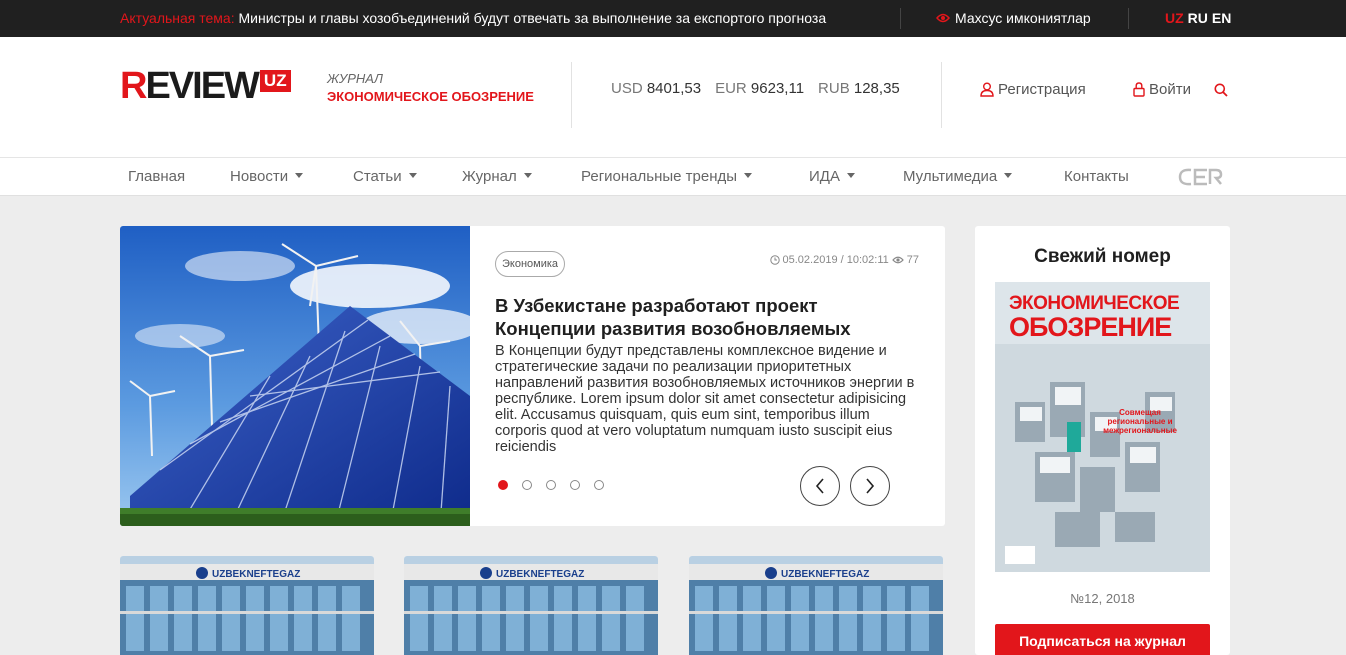  Describe the element at coordinates (912, 260) in the screenshot. I see `post-views: 77` at that location.